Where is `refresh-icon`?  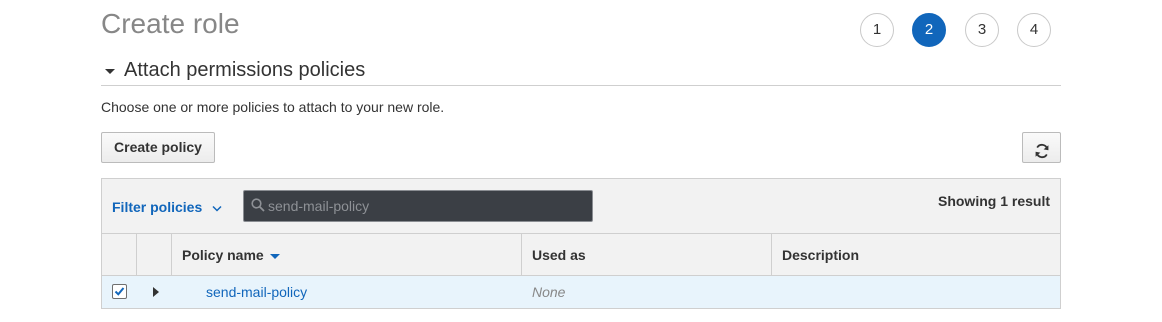
refresh-icon is located at coordinates (1041, 150).